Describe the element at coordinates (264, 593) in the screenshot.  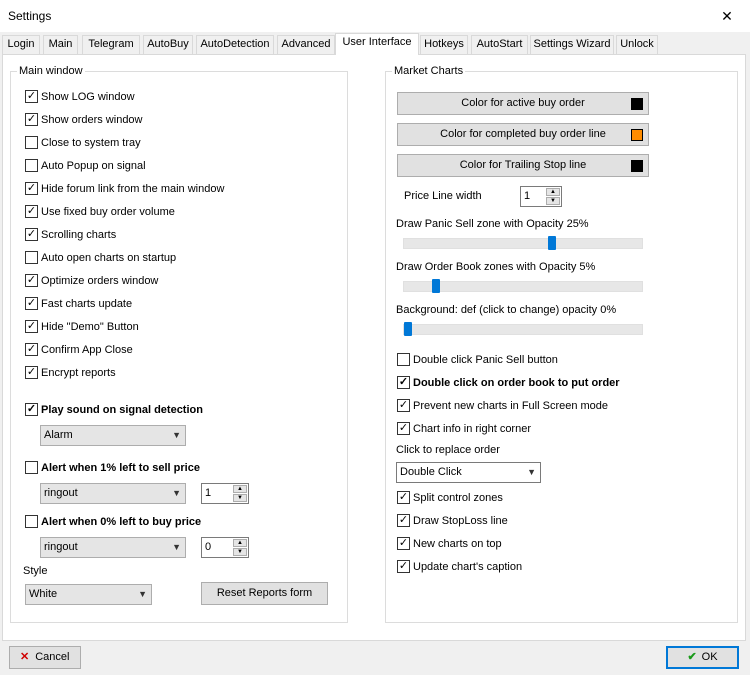
I see `reset-reports-form-button: Reset Reports form` at that location.